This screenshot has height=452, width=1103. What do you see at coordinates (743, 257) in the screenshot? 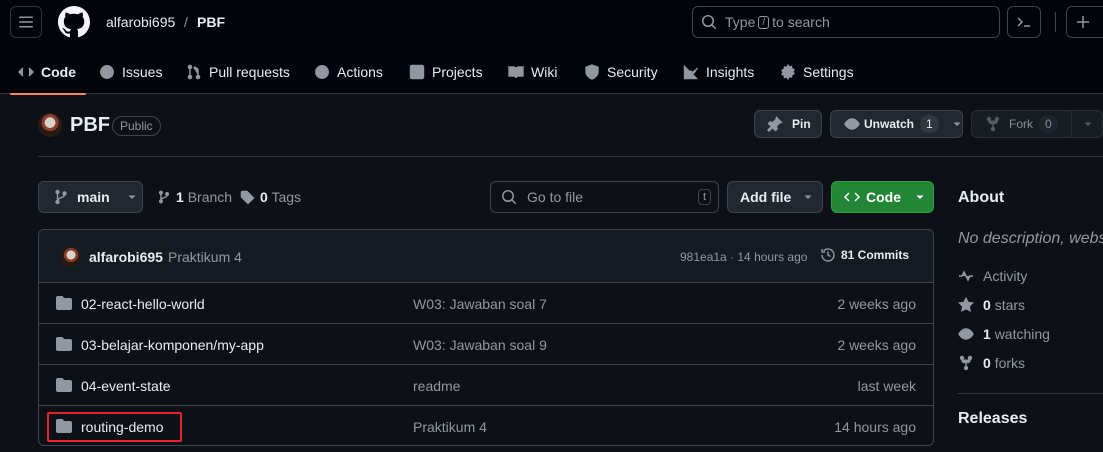
I see `commit-hash-time: 981ea1a · 14 hours ago` at bounding box center [743, 257].